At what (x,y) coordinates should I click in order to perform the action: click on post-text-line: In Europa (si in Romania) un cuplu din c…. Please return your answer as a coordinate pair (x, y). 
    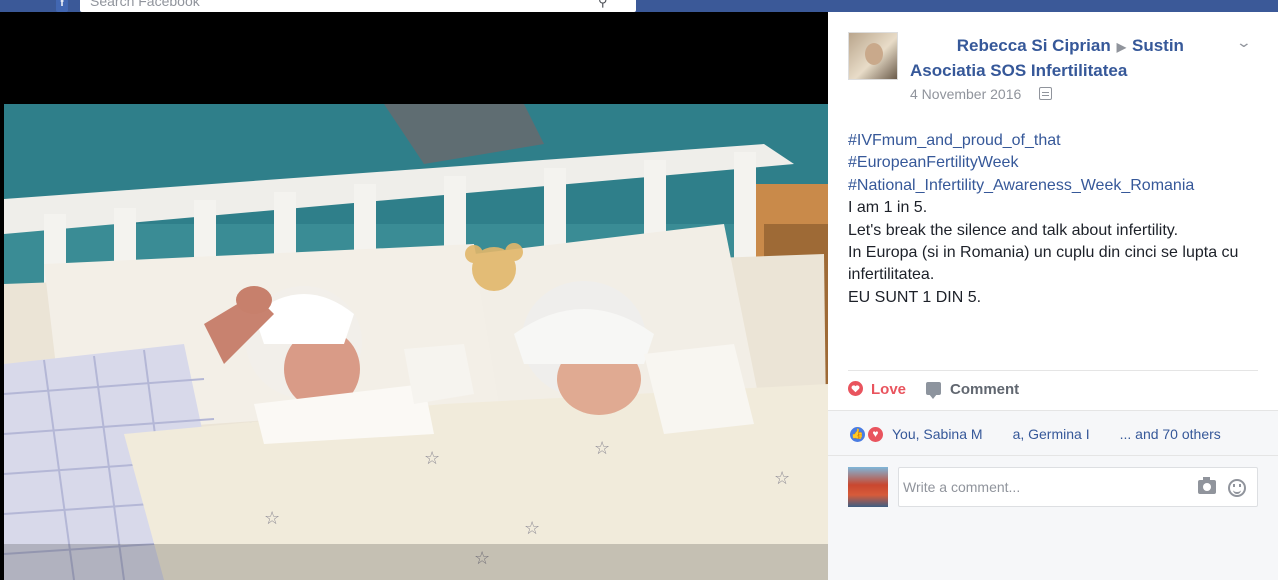
    Looking at the image, I should click on (1043, 264).